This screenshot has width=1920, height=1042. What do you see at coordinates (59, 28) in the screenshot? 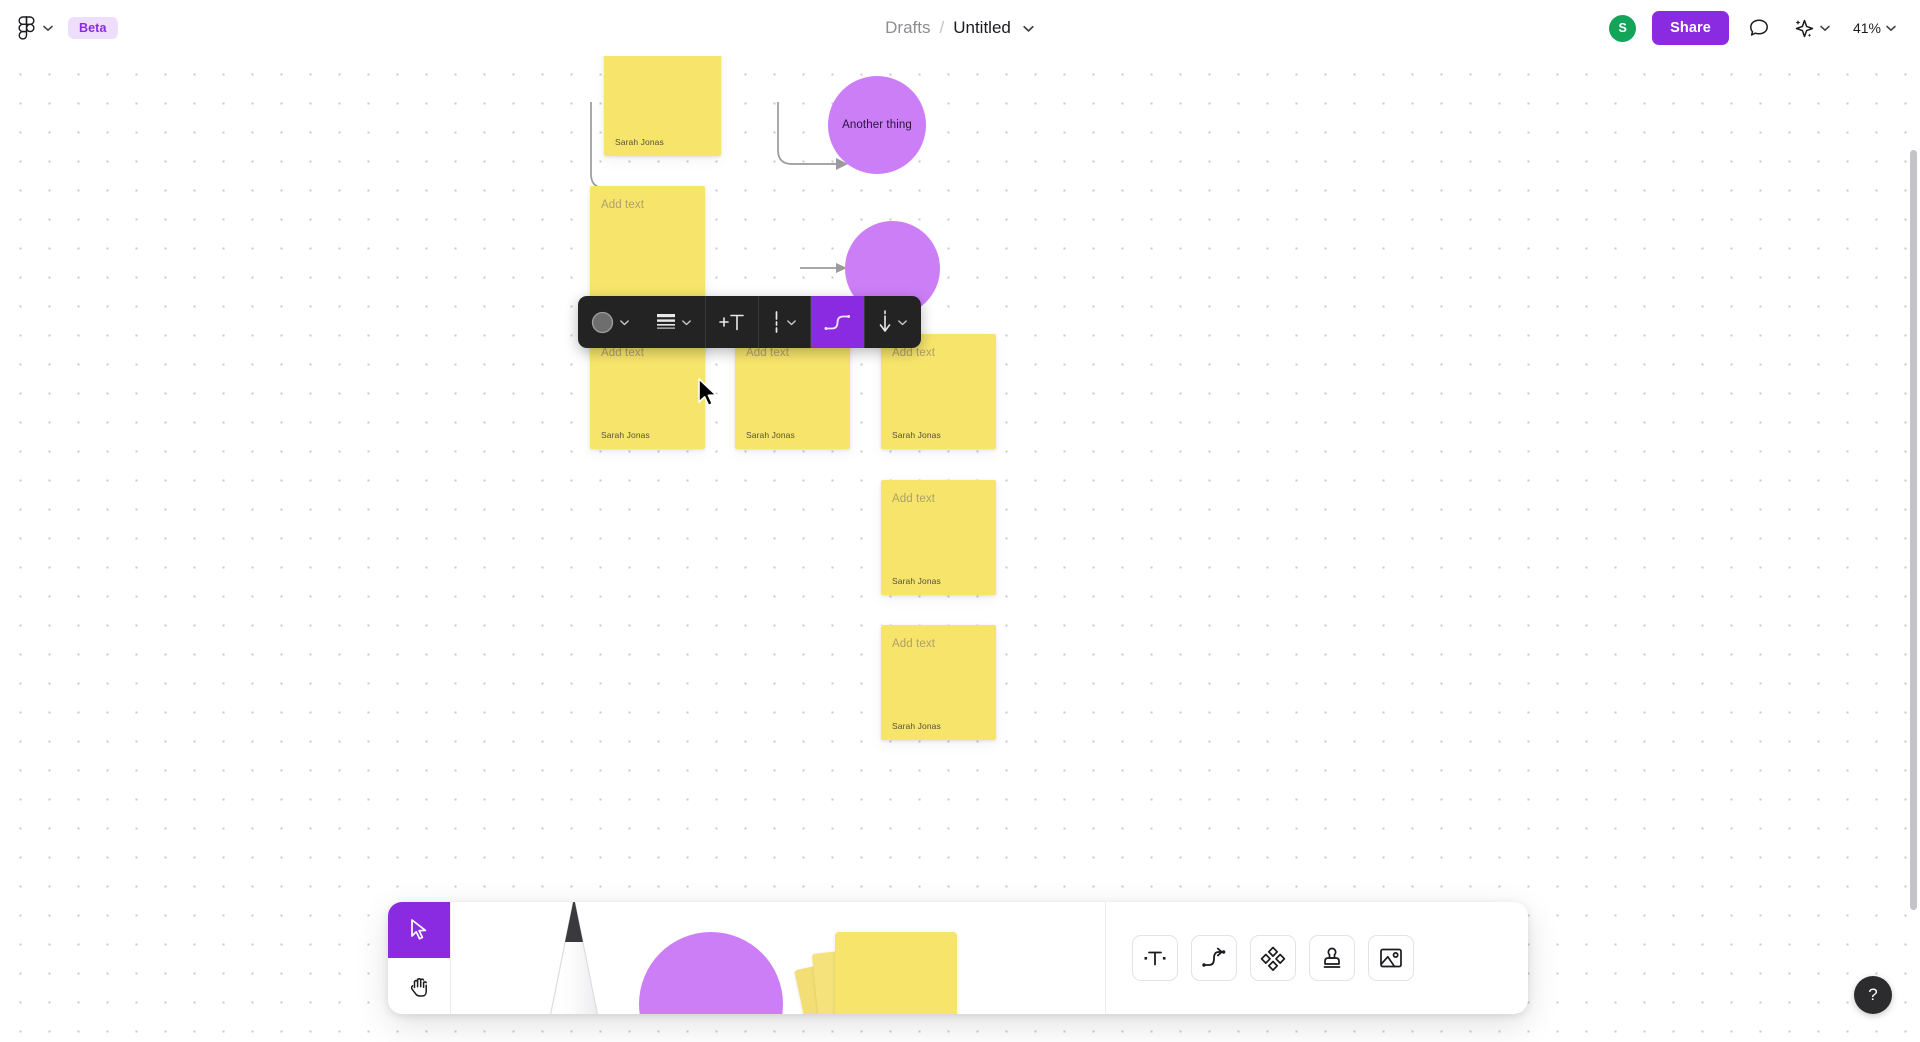
I see `topbar-left-group: Beta` at bounding box center [59, 28].